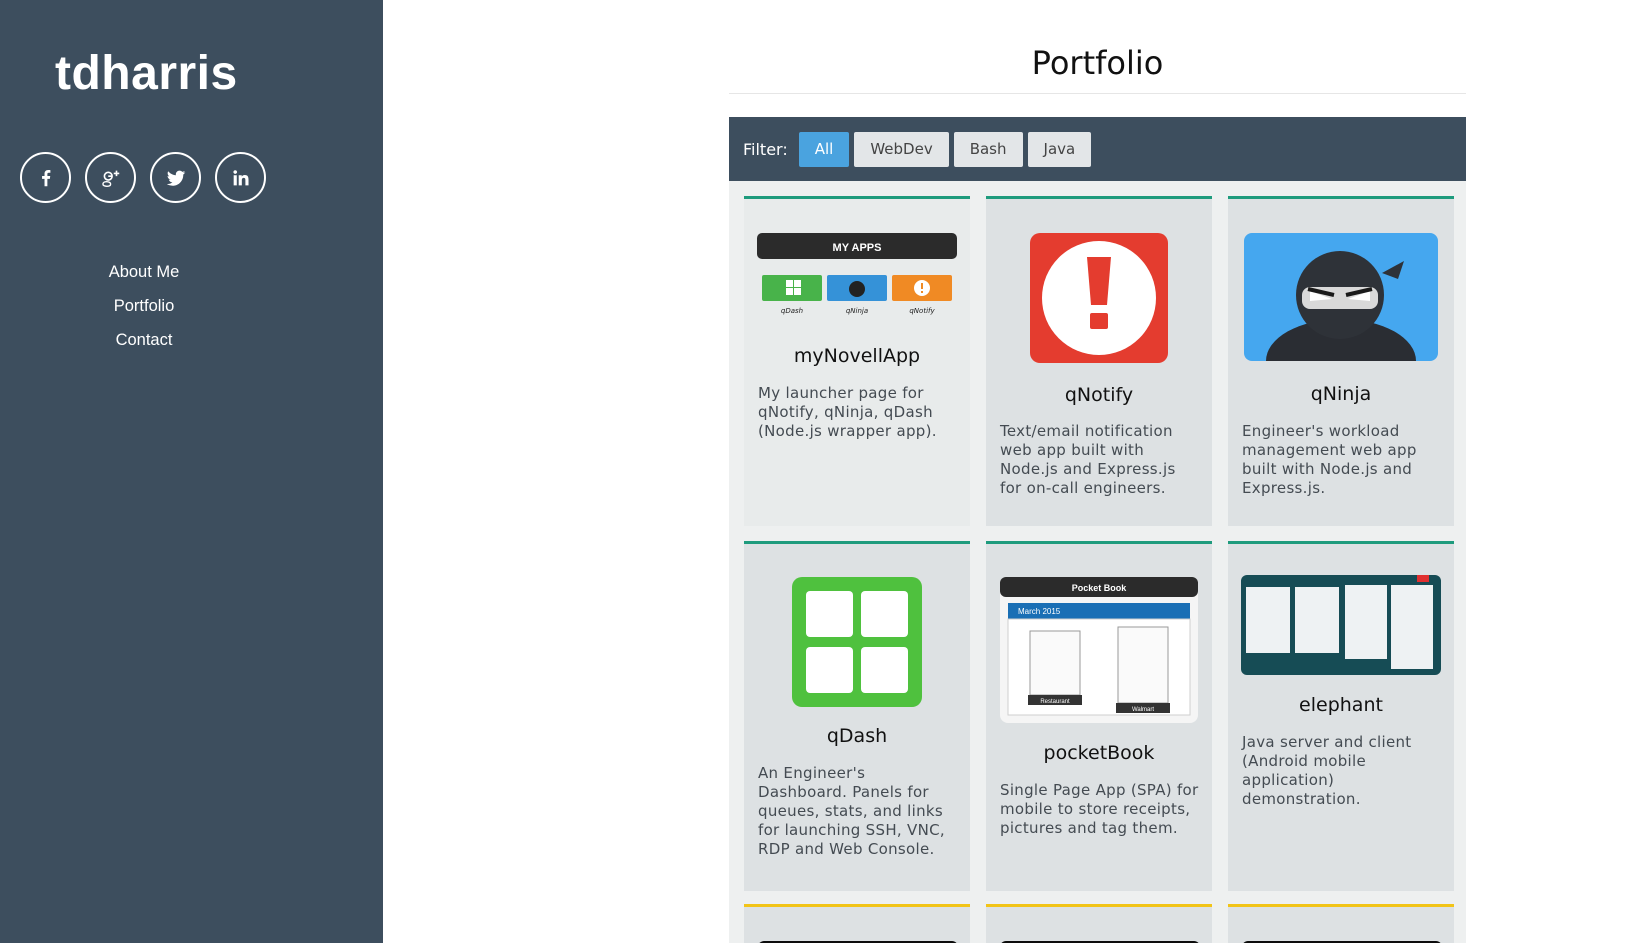 This screenshot has width=1644, height=943. What do you see at coordinates (765, 149) in the screenshot?
I see `filter-label: Filter:` at bounding box center [765, 149].